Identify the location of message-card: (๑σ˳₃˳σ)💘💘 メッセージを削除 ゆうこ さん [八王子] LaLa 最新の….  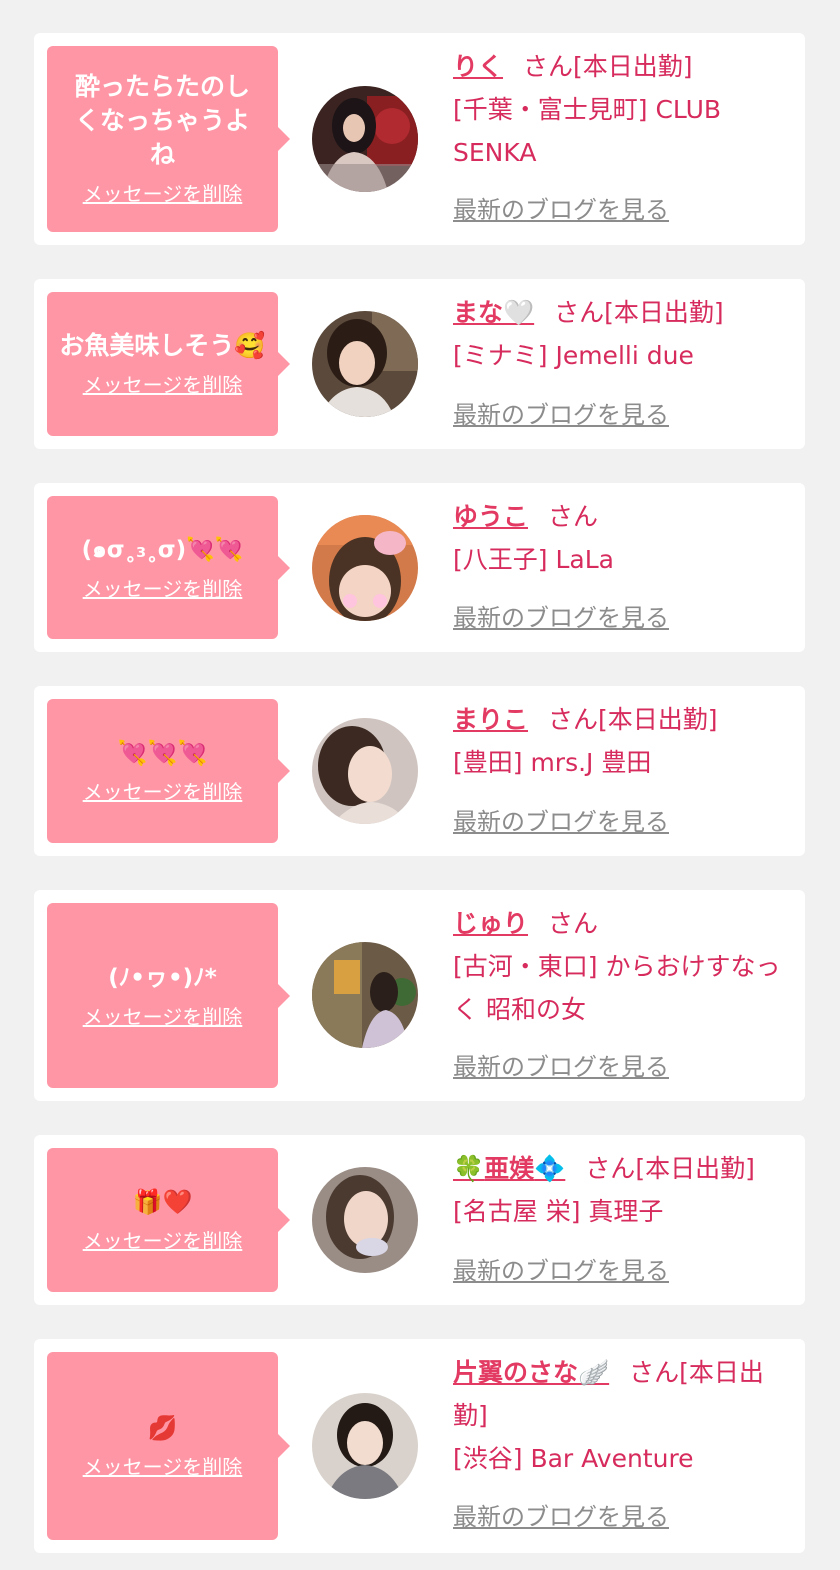
(419, 567).